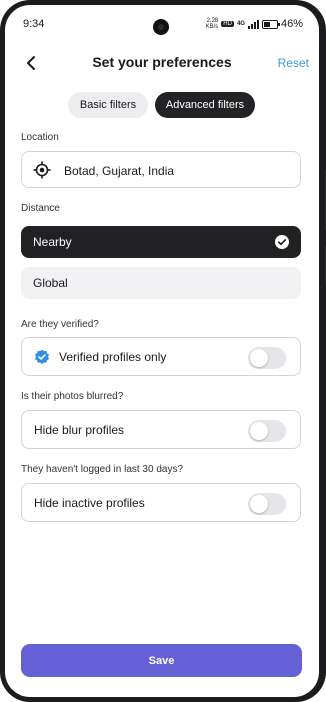 The height and width of the screenshot is (702, 326). I want to click on hide-blur-toggle, so click(267, 431).